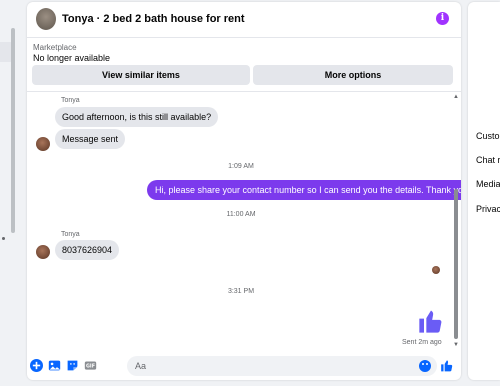  I want to click on listing-source-label: Marketplace, so click(55, 47).